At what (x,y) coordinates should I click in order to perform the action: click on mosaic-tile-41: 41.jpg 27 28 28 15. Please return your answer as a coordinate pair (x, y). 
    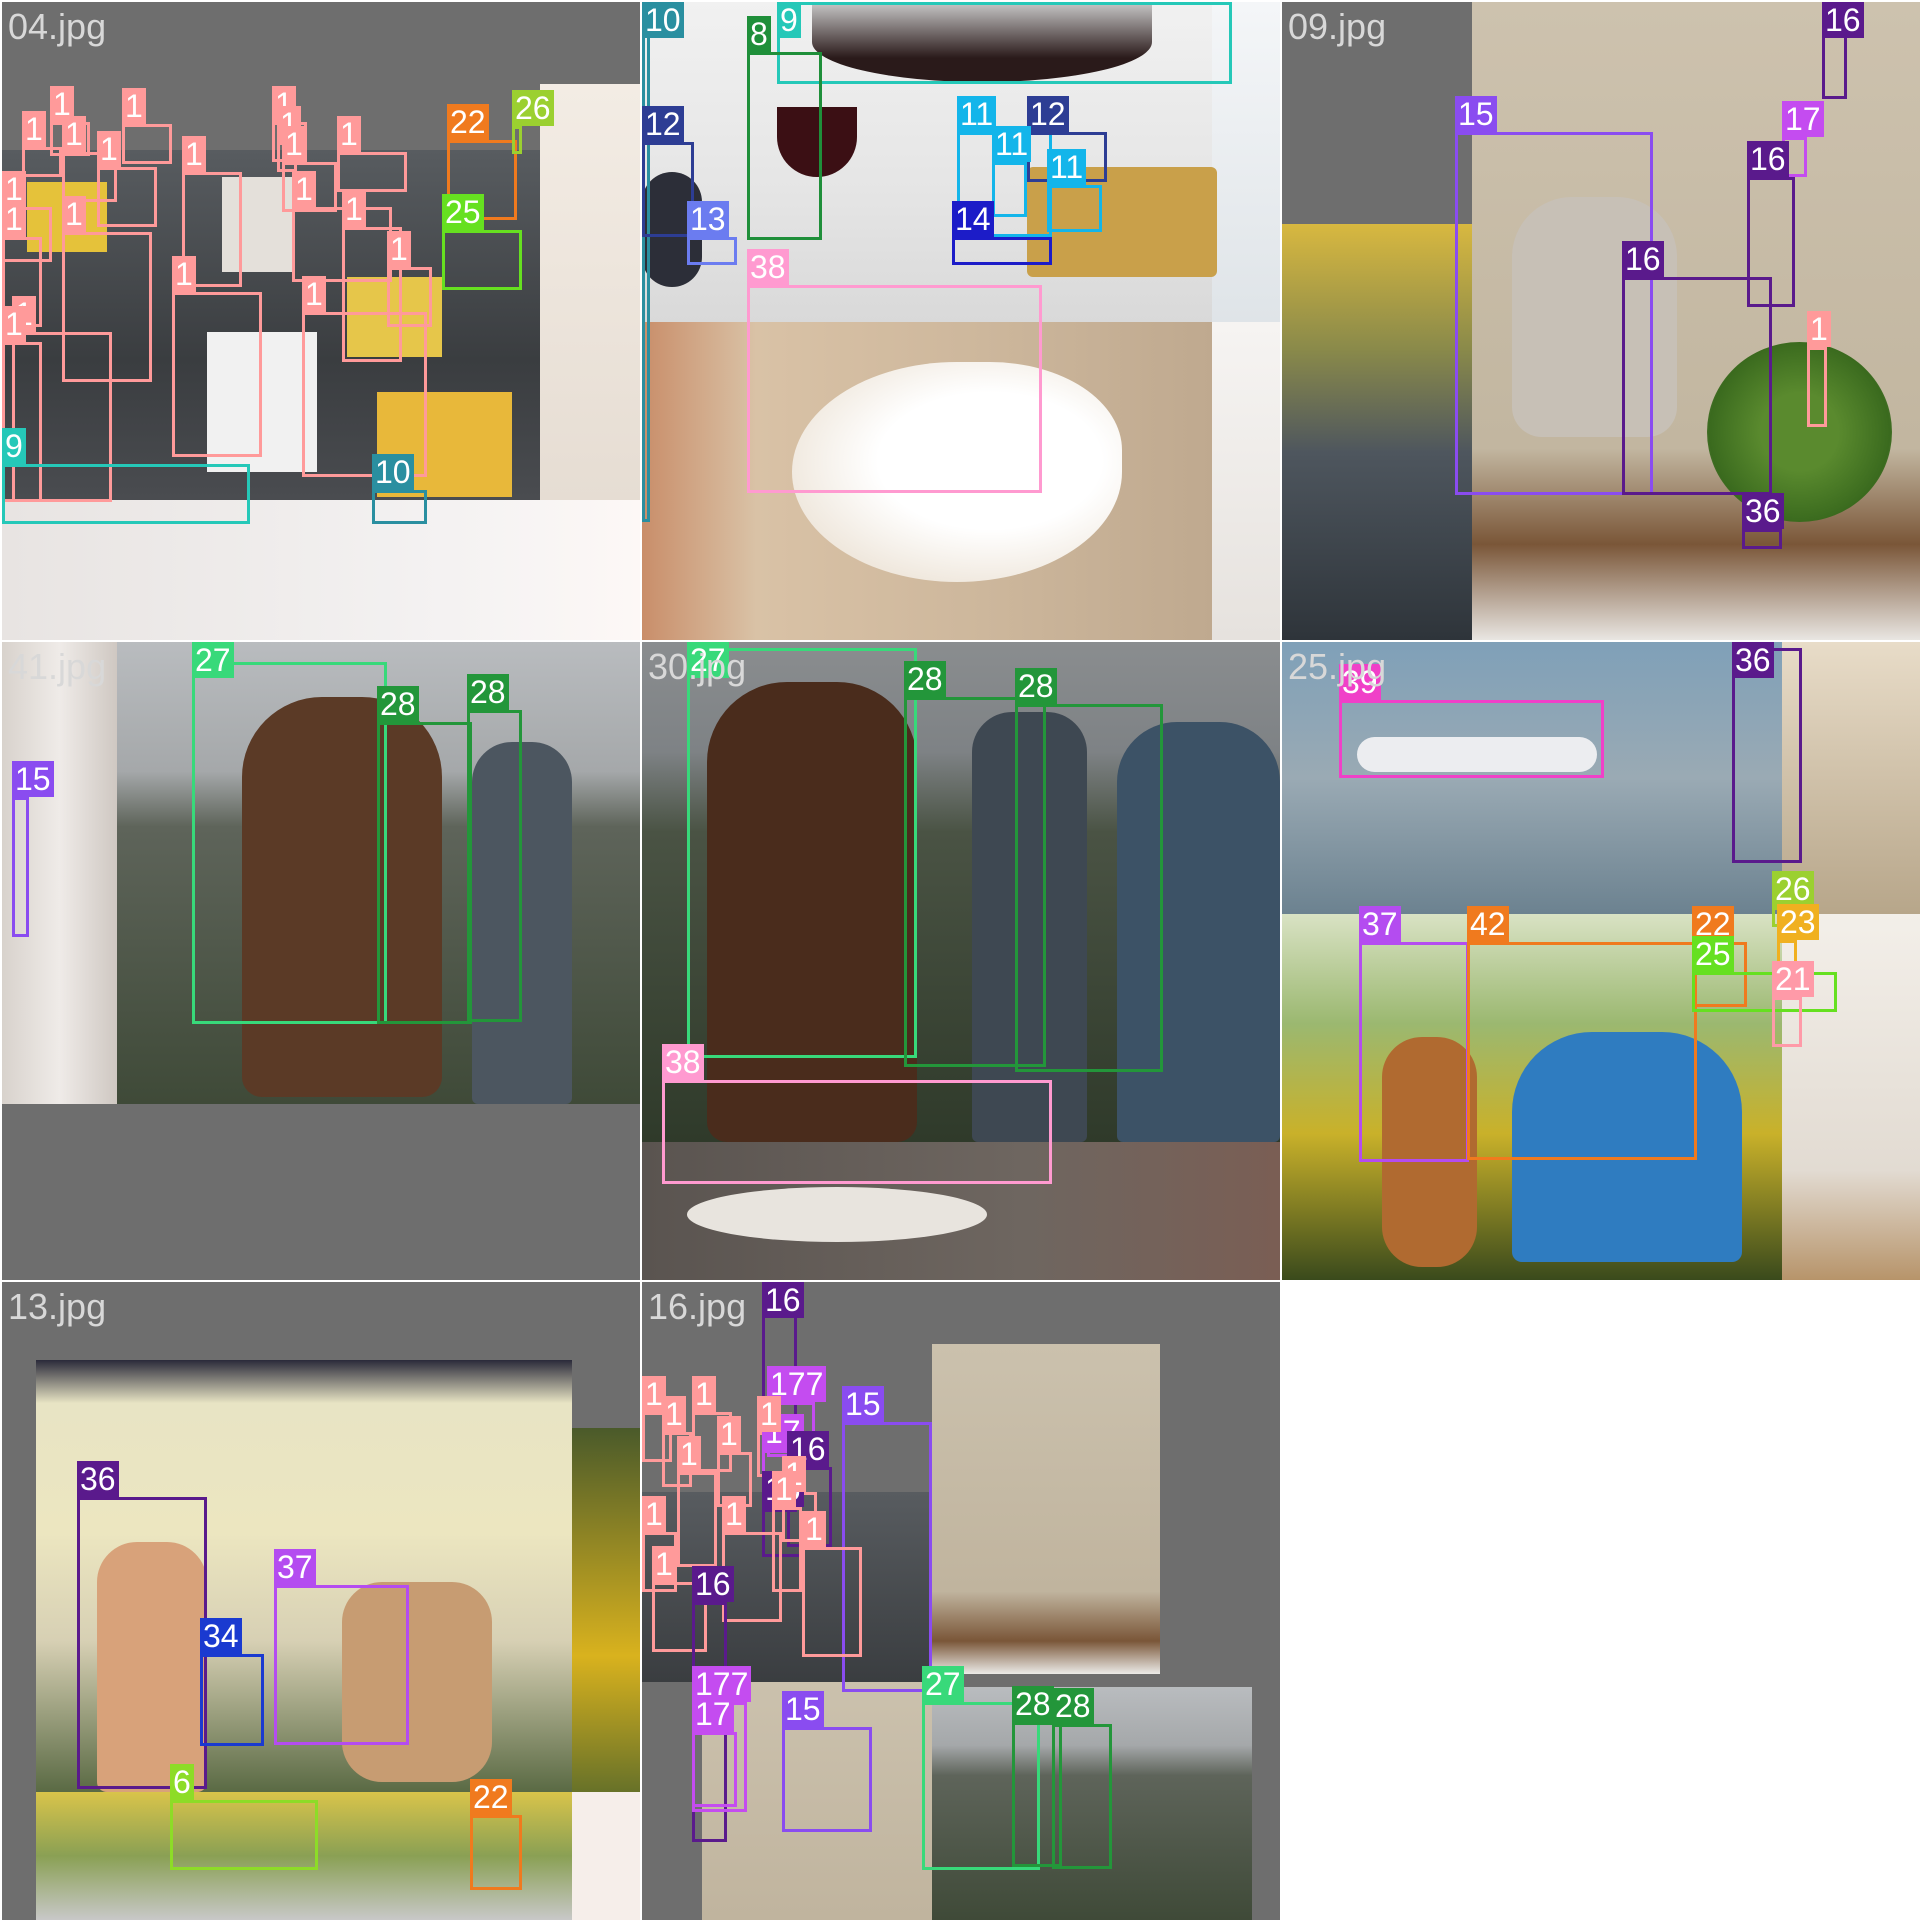
    Looking at the image, I should click on (321, 961).